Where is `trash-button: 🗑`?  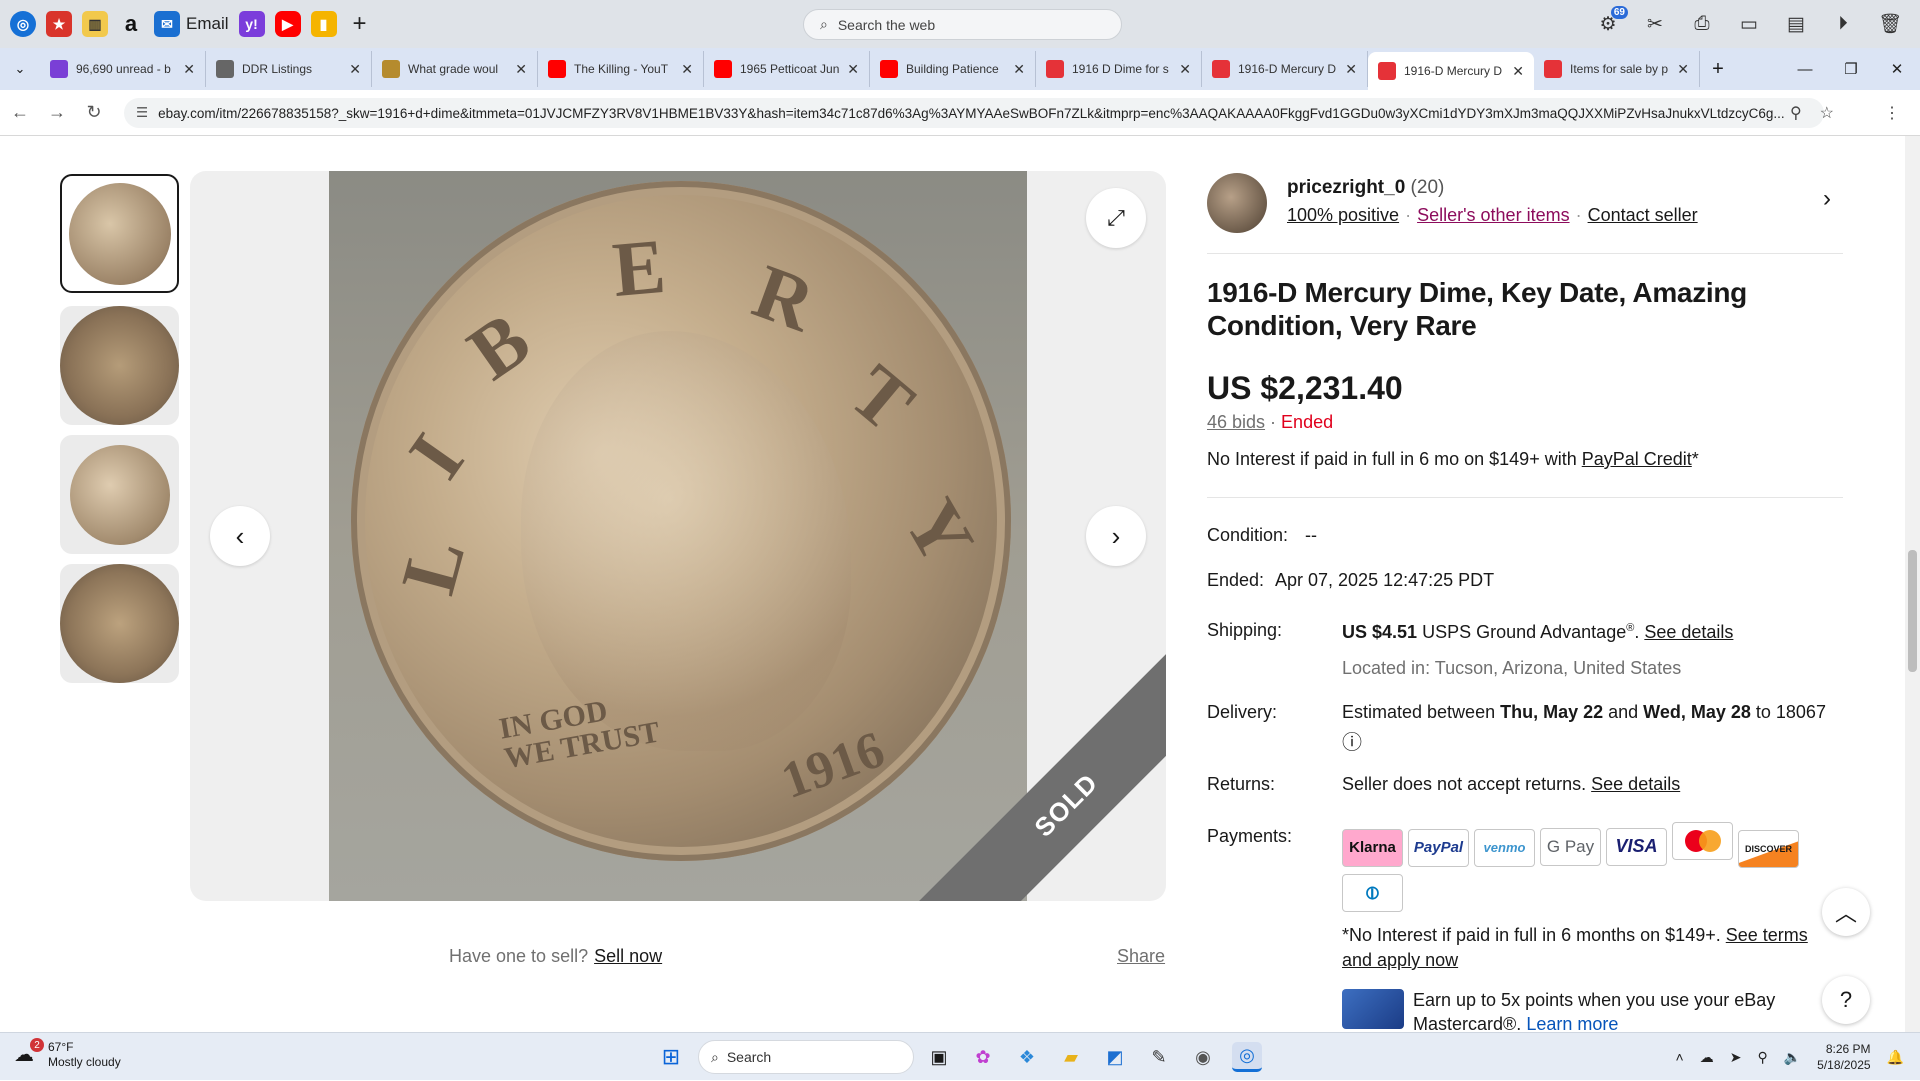 trash-button: 🗑 is located at coordinates (1890, 24).